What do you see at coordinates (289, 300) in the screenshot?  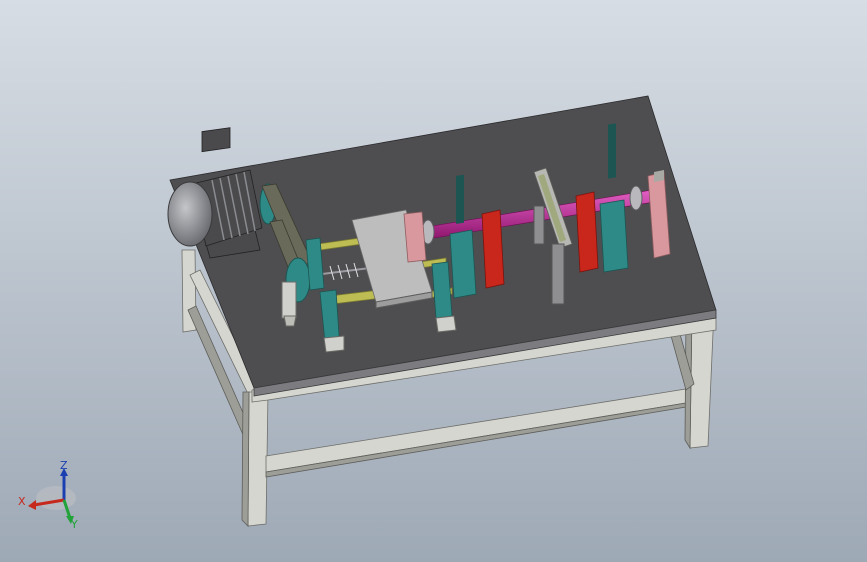 I see `pulley-support` at bounding box center [289, 300].